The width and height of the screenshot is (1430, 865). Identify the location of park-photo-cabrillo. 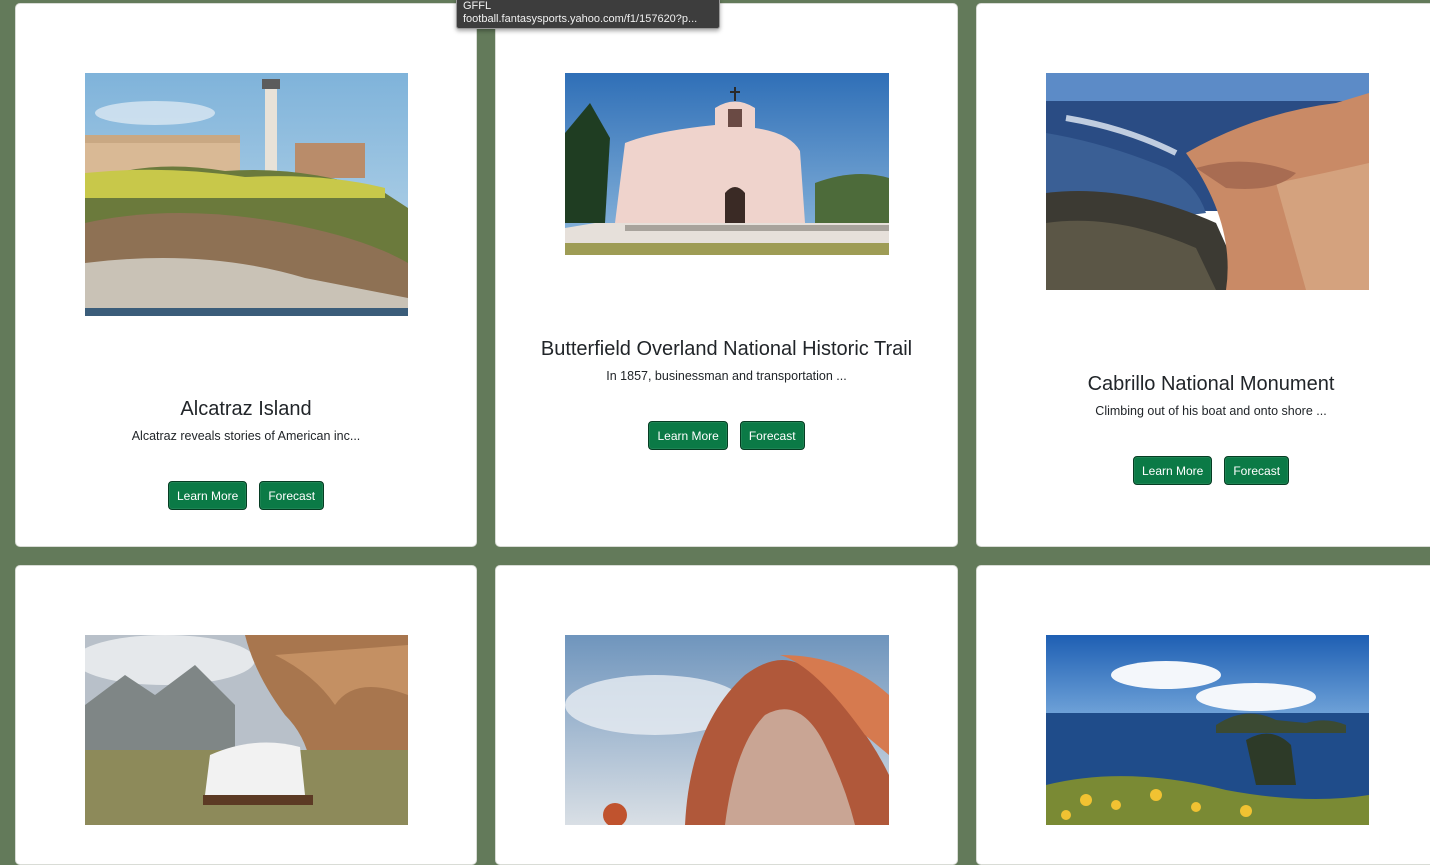
(1207, 181).